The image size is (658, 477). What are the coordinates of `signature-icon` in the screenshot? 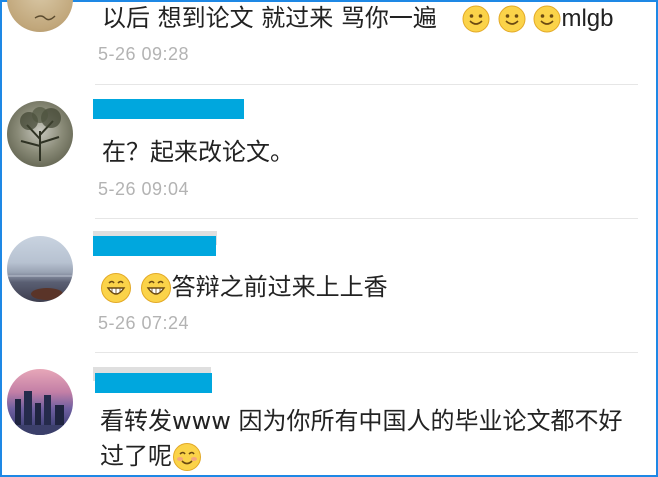 It's located at (45, 18).